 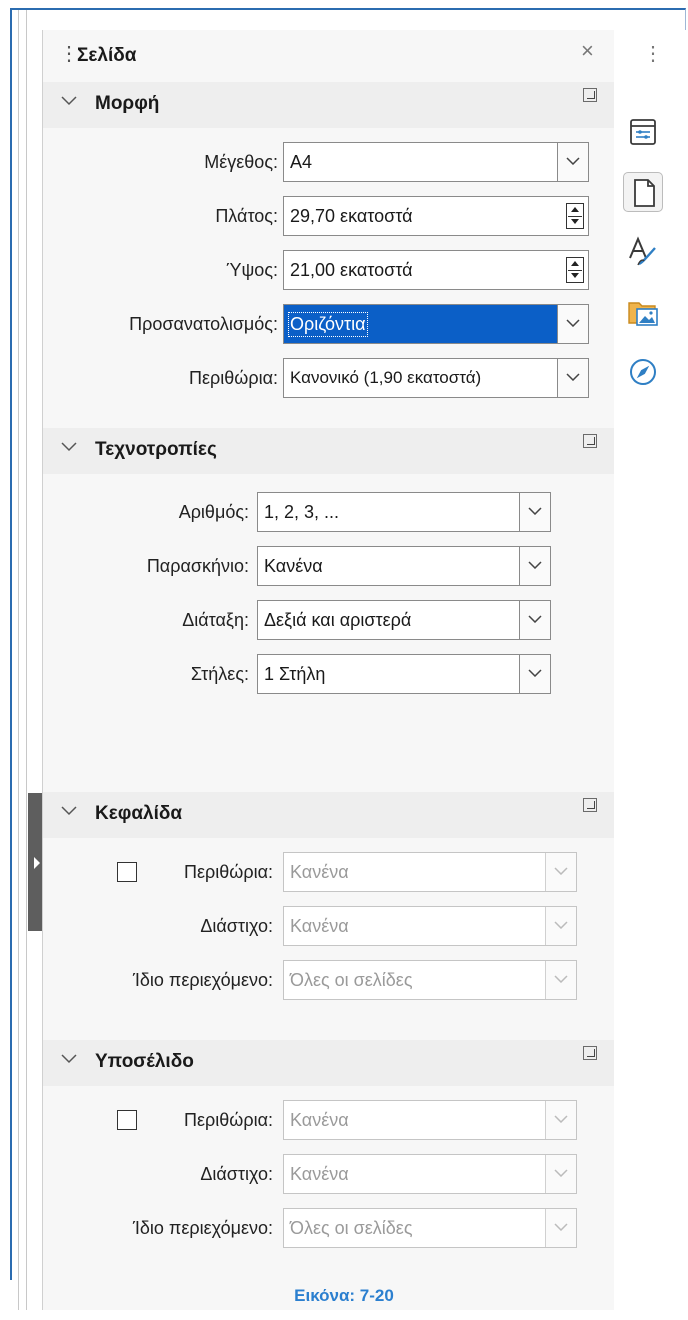 What do you see at coordinates (319, 1120) in the screenshot?
I see `footer-margins-value: Κανένα` at bounding box center [319, 1120].